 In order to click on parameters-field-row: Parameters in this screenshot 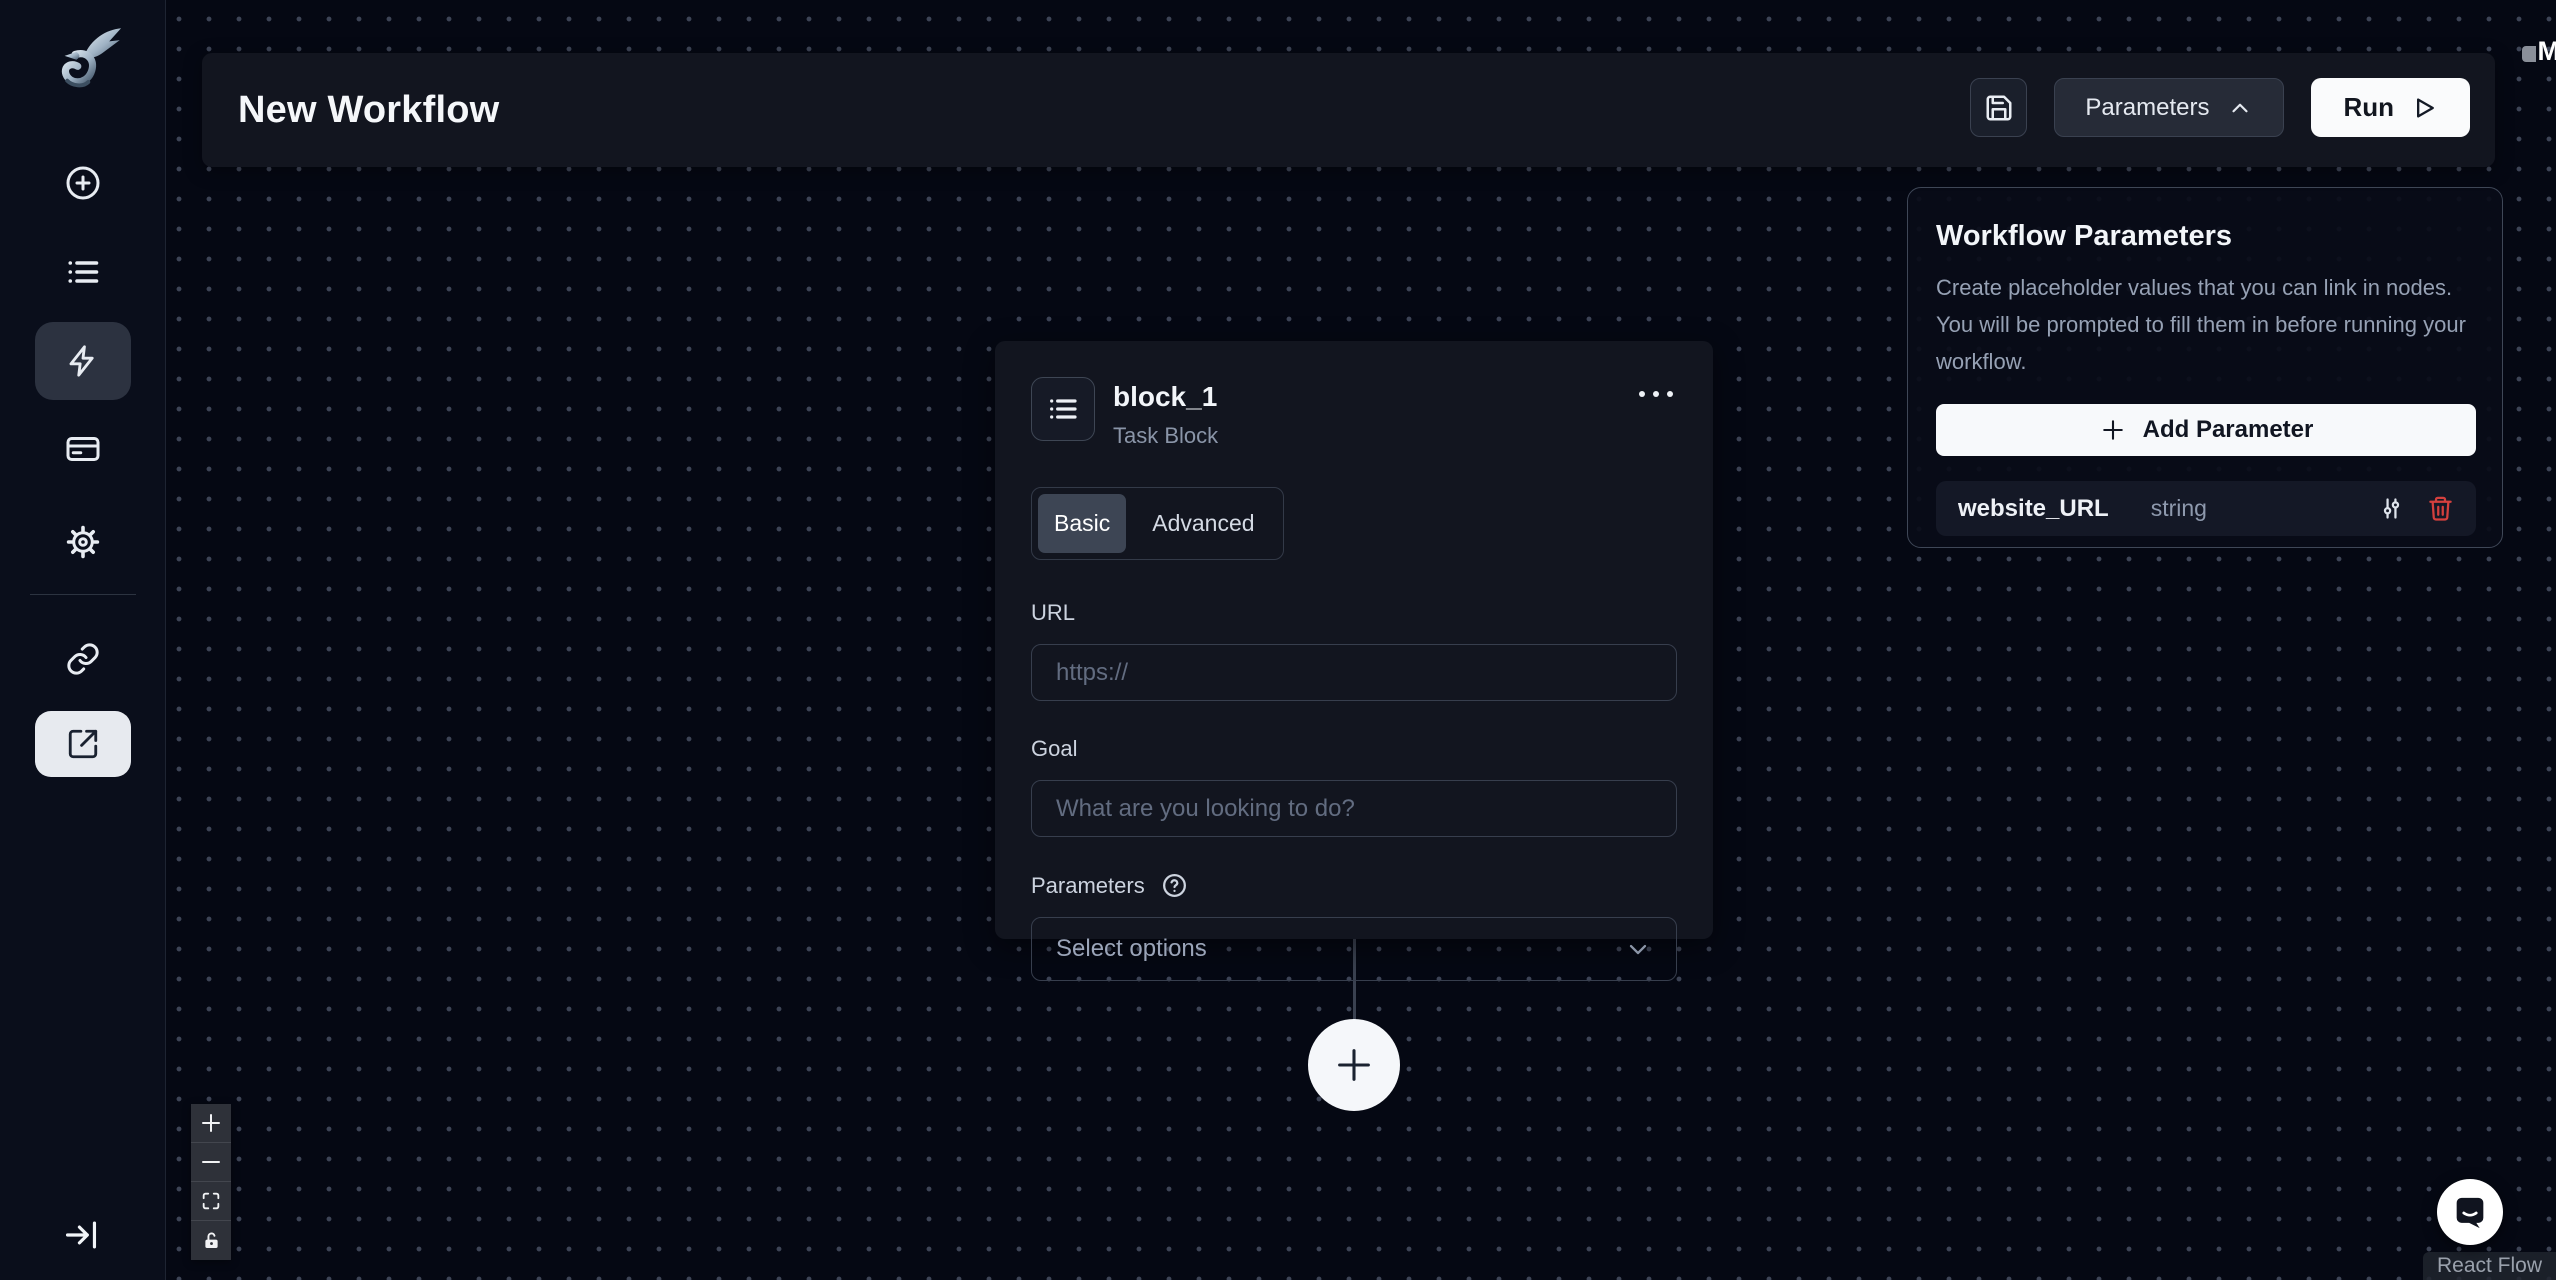, I will do `click(1354, 885)`.